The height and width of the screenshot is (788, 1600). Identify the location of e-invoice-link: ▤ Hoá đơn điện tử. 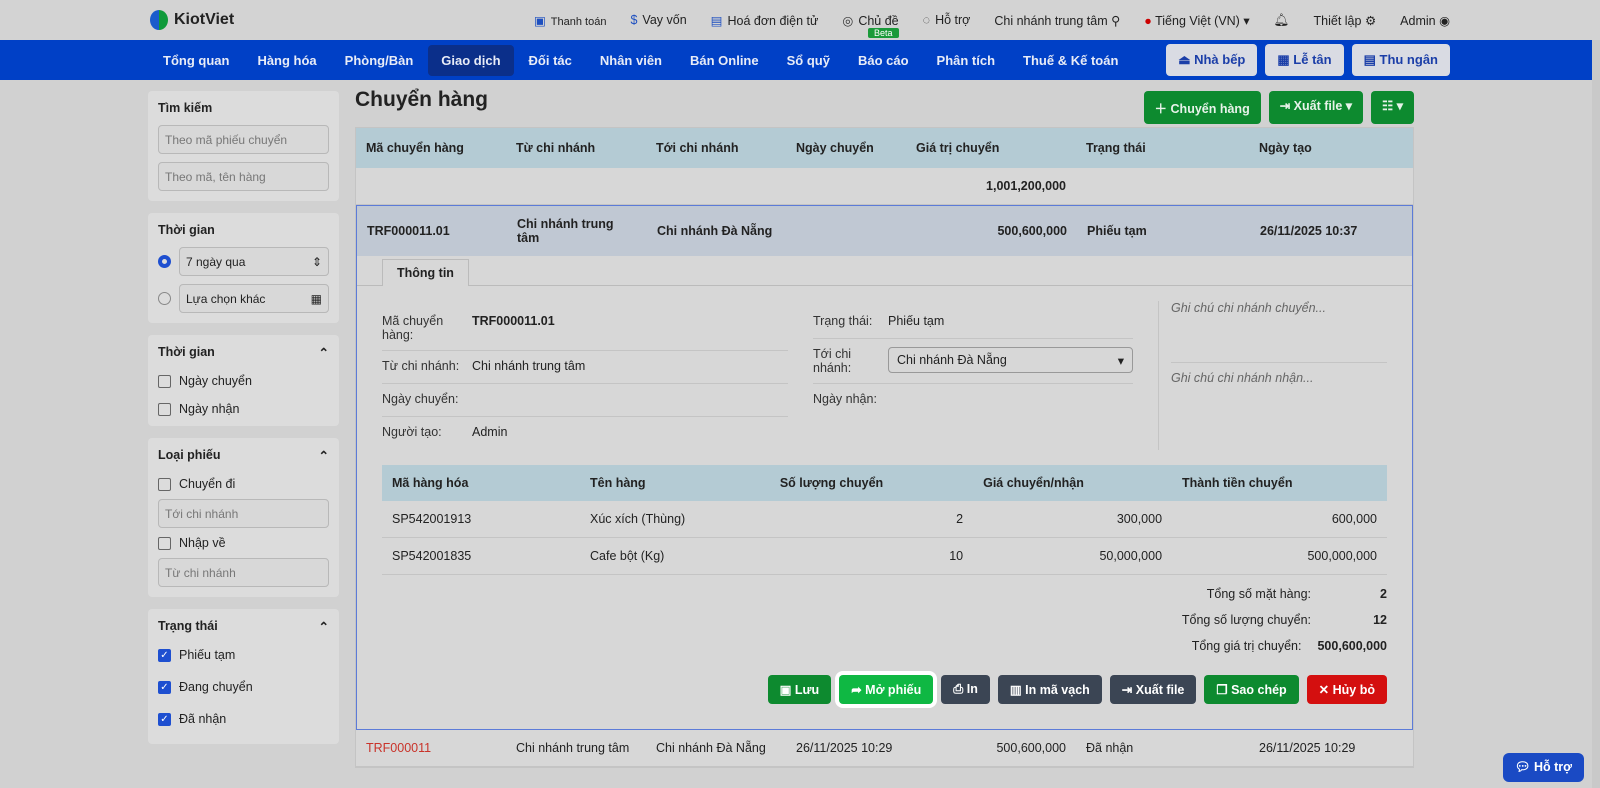
(765, 20).